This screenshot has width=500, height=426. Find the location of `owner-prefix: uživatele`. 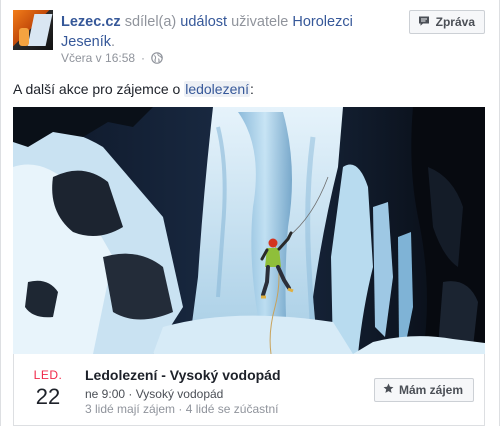

owner-prefix: uživatele is located at coordinates (260, 22).